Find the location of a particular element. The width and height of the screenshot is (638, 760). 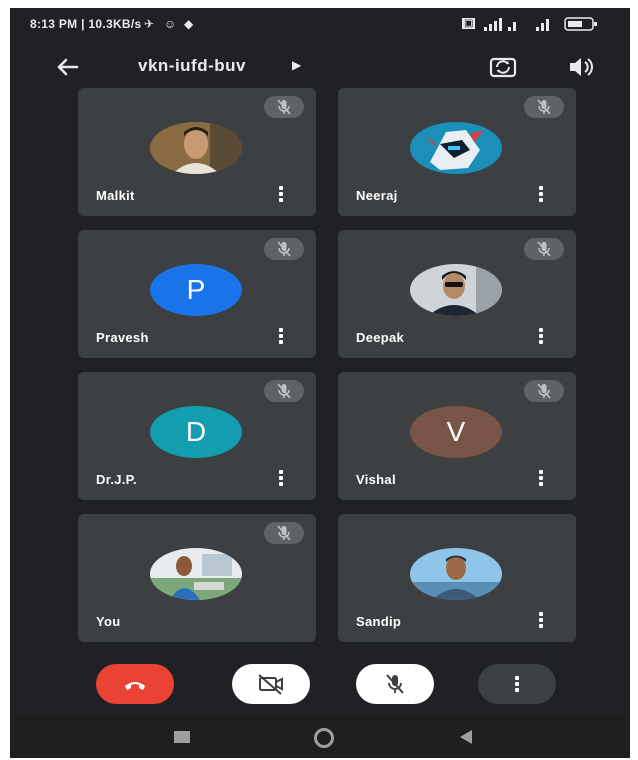

participant-name: Deepak is located at coordinates (380, 337).